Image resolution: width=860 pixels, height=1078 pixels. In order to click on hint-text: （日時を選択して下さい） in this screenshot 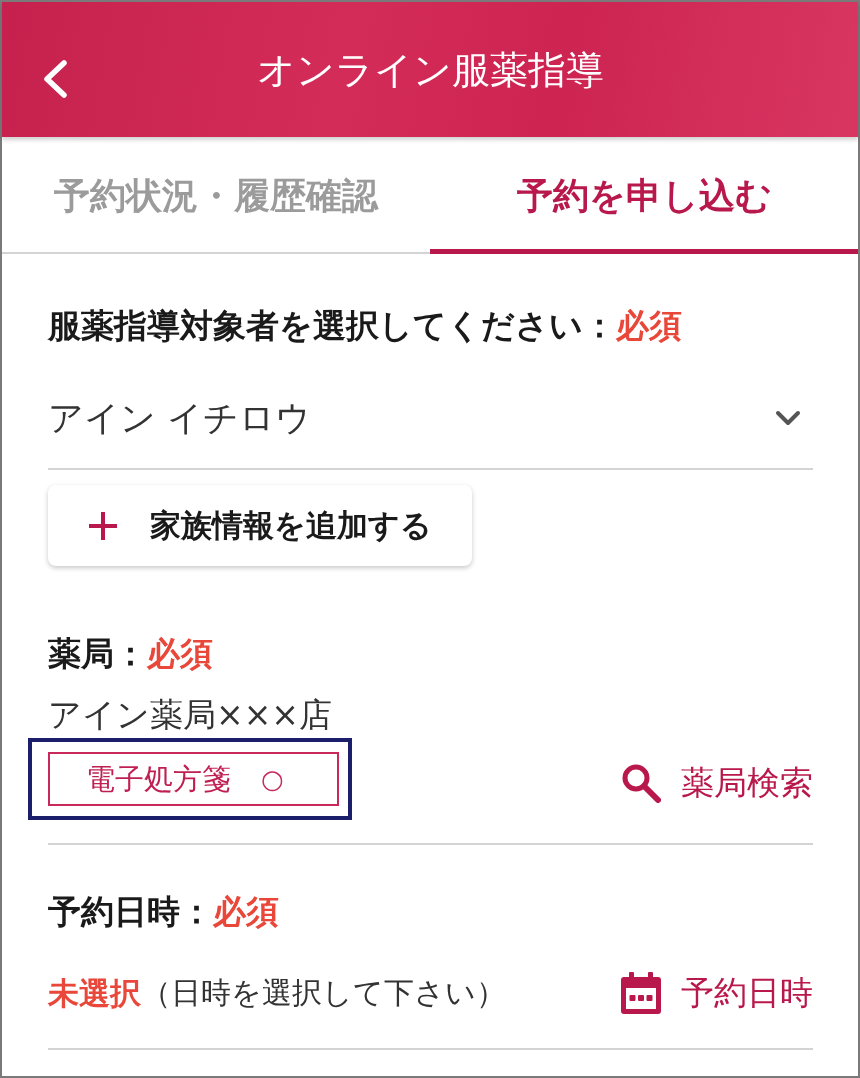, I will do `click(323, 993)`.